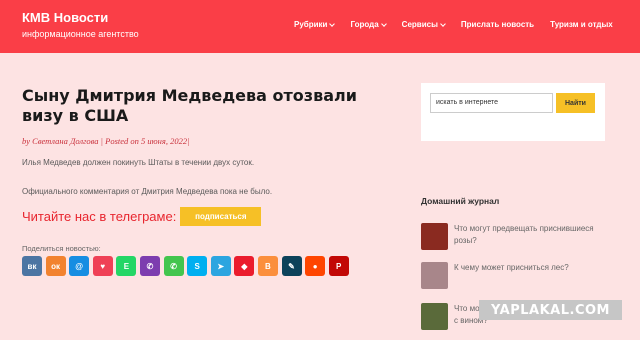 The width and height of the screenshot is (640, 340). I want to click on search-button: Найти, so click(575, 103).